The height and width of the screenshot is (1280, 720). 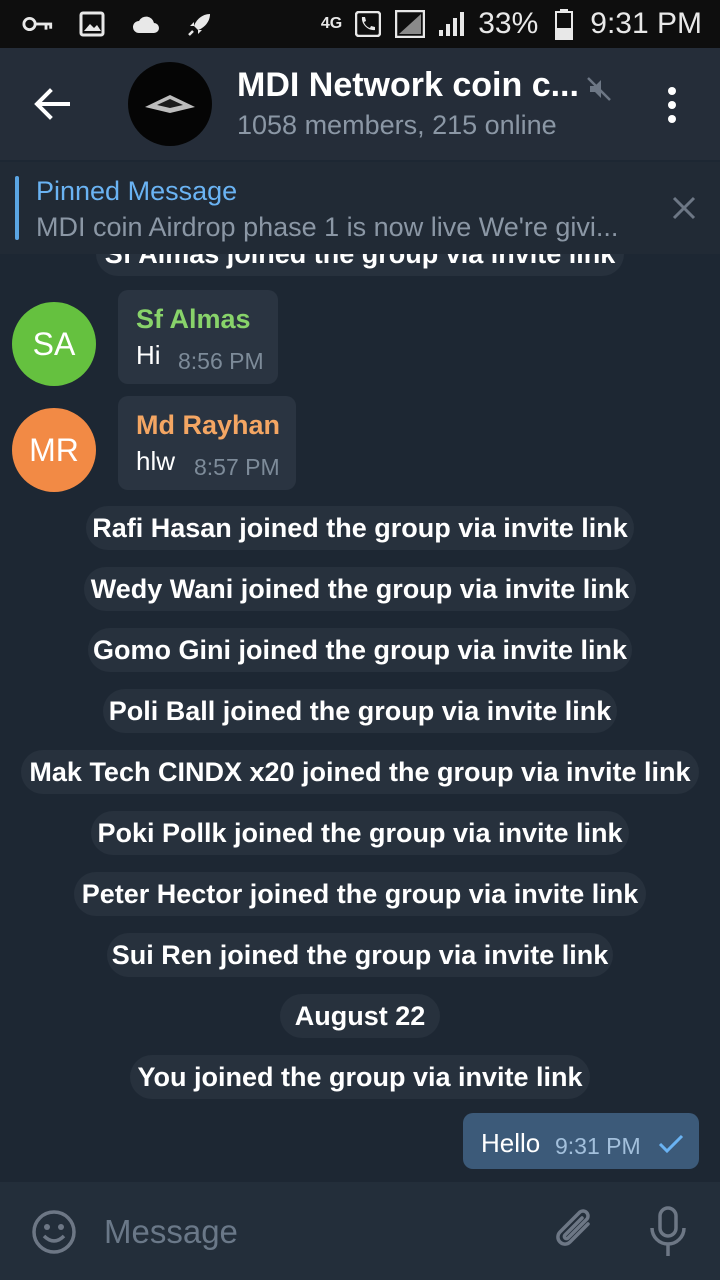 I want to click on service-message: Sui Ren joined the group via invite link, so click(x=360, y=955).